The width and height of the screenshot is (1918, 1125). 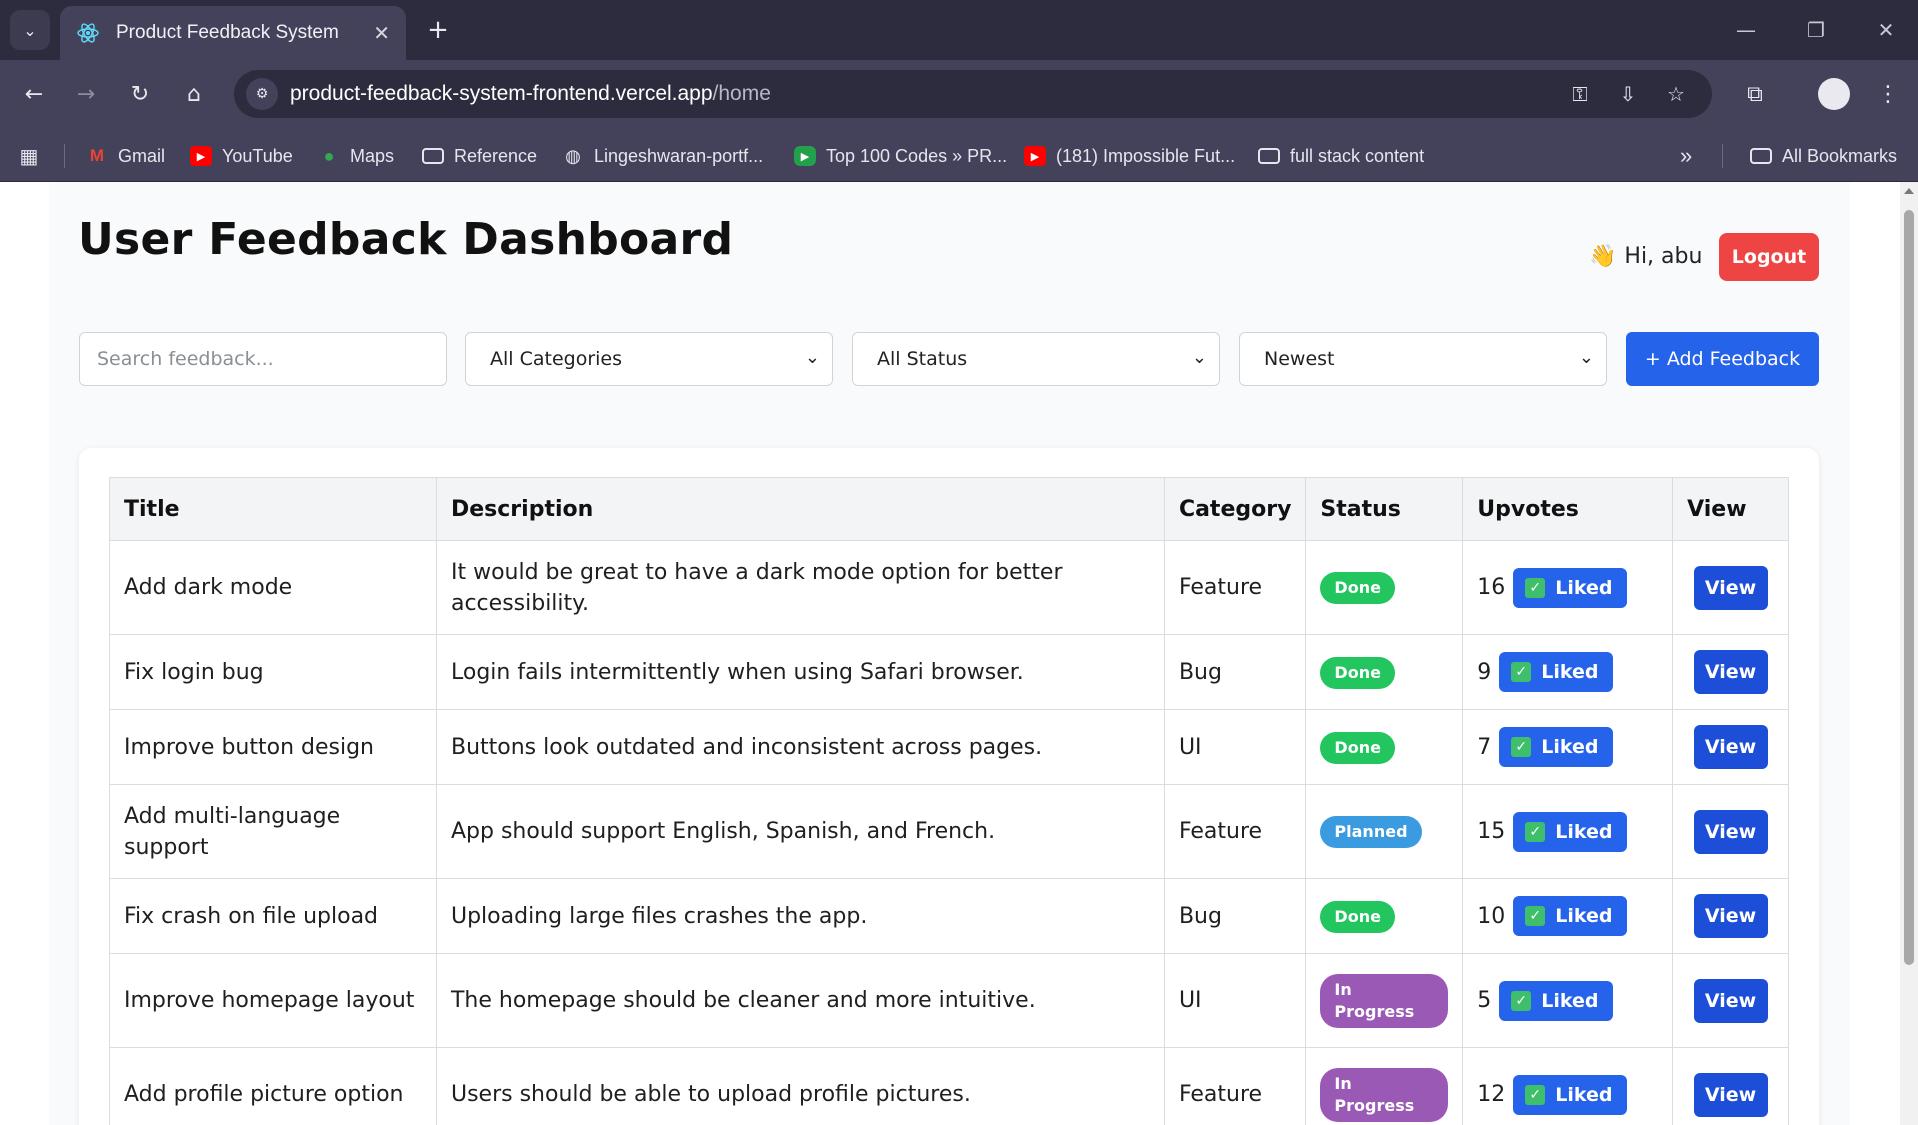 I want to click on scroll-up-arrow-icon, so click(x=1909, y=191).